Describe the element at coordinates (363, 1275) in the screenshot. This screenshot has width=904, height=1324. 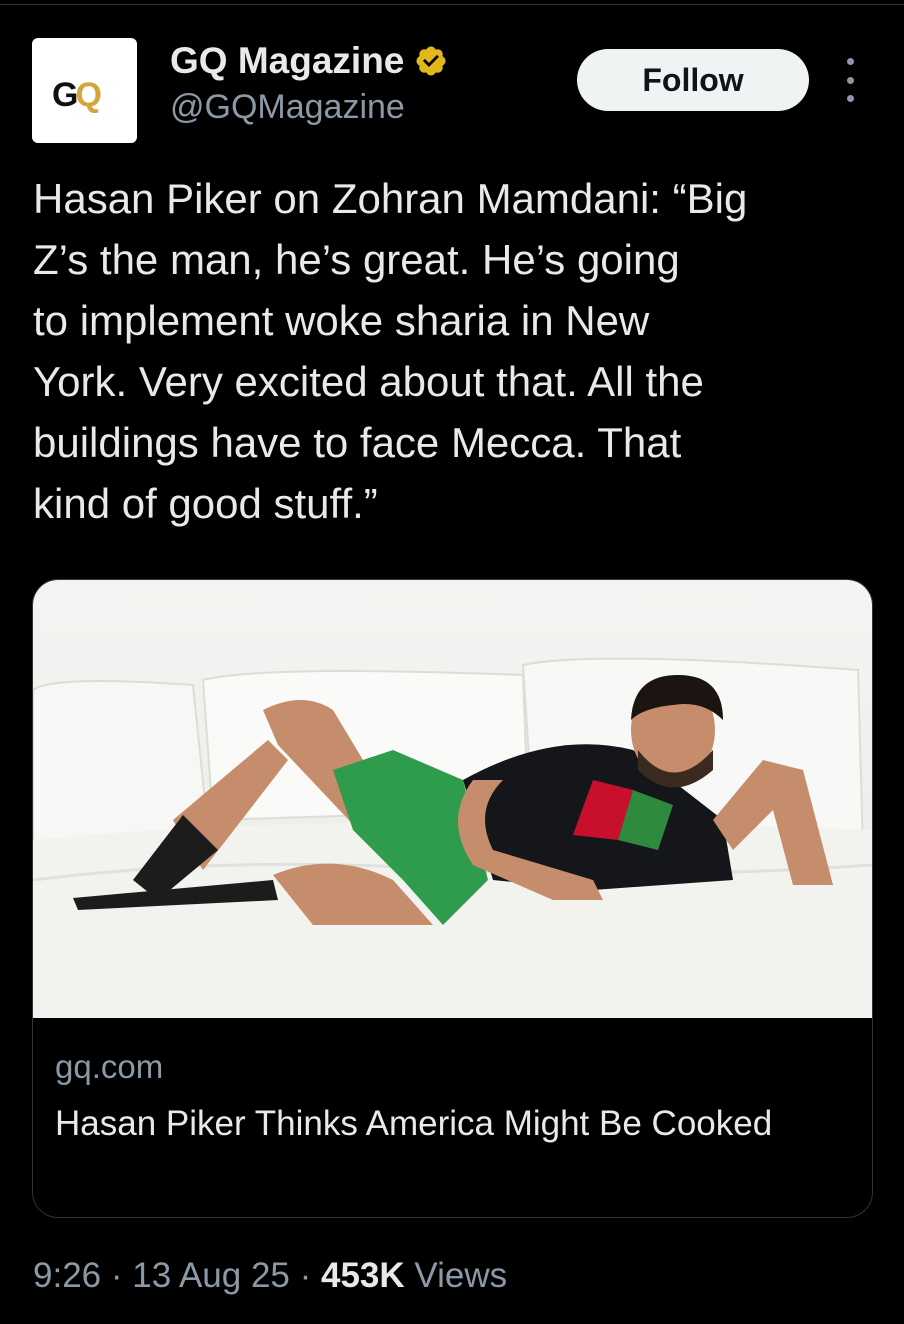
I see `views-count: 453K` at that location.